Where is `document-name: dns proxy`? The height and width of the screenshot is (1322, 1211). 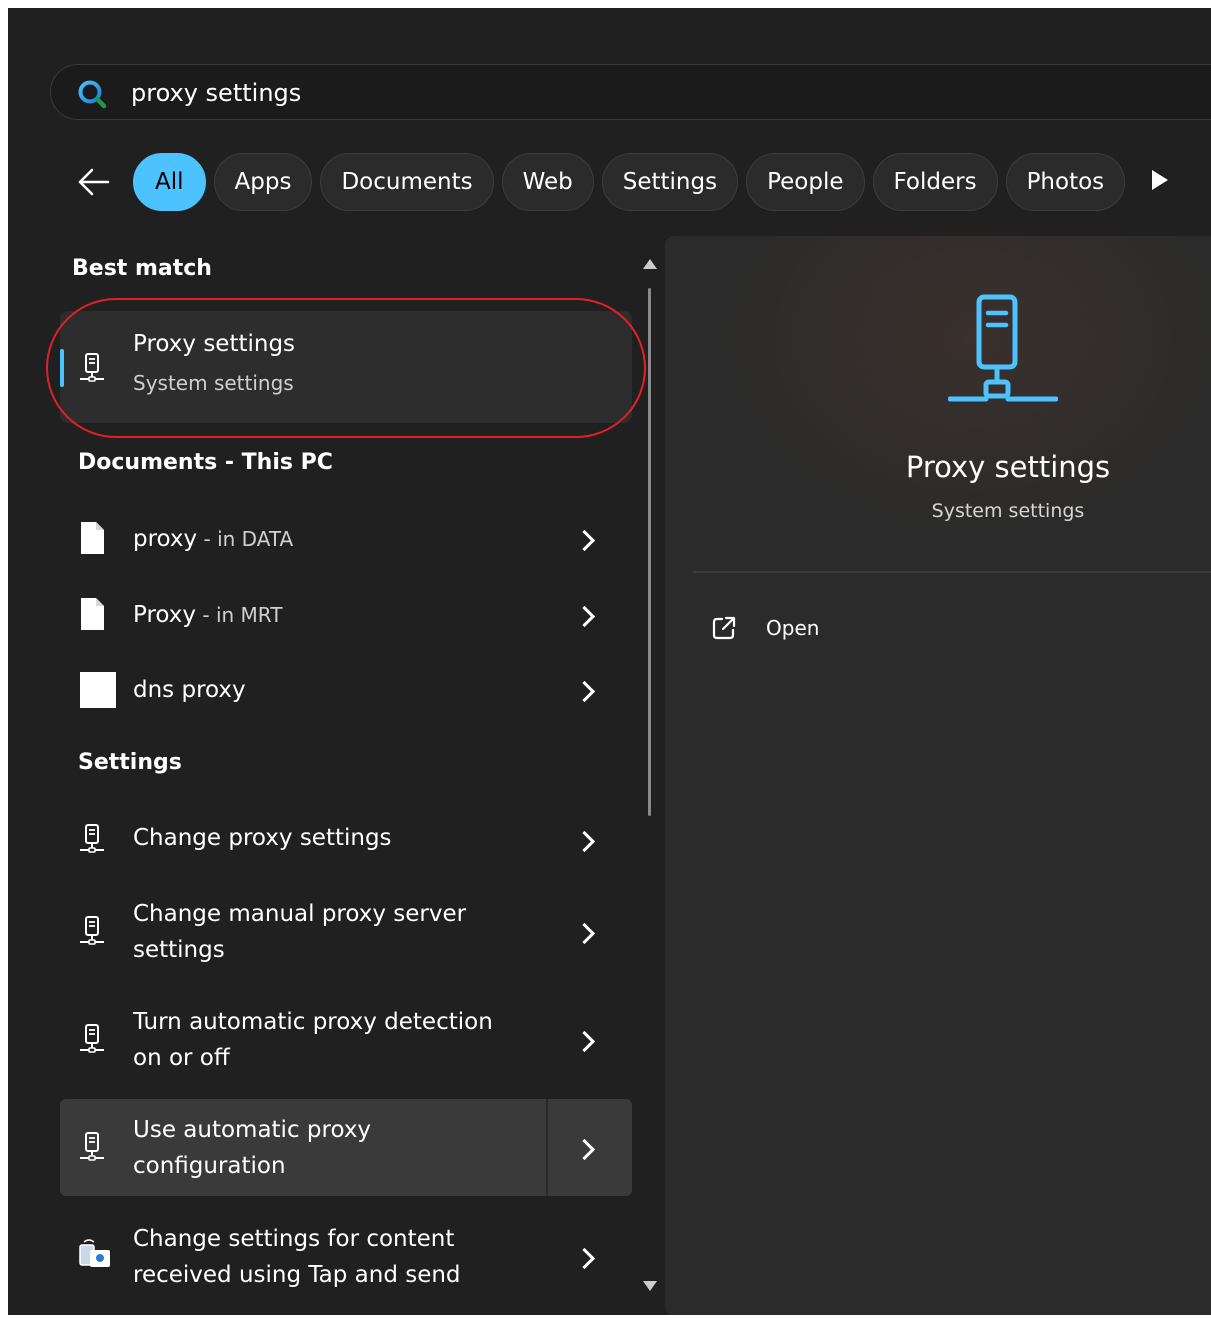
document-name: dns proxy is located at coordinates (189, 690).